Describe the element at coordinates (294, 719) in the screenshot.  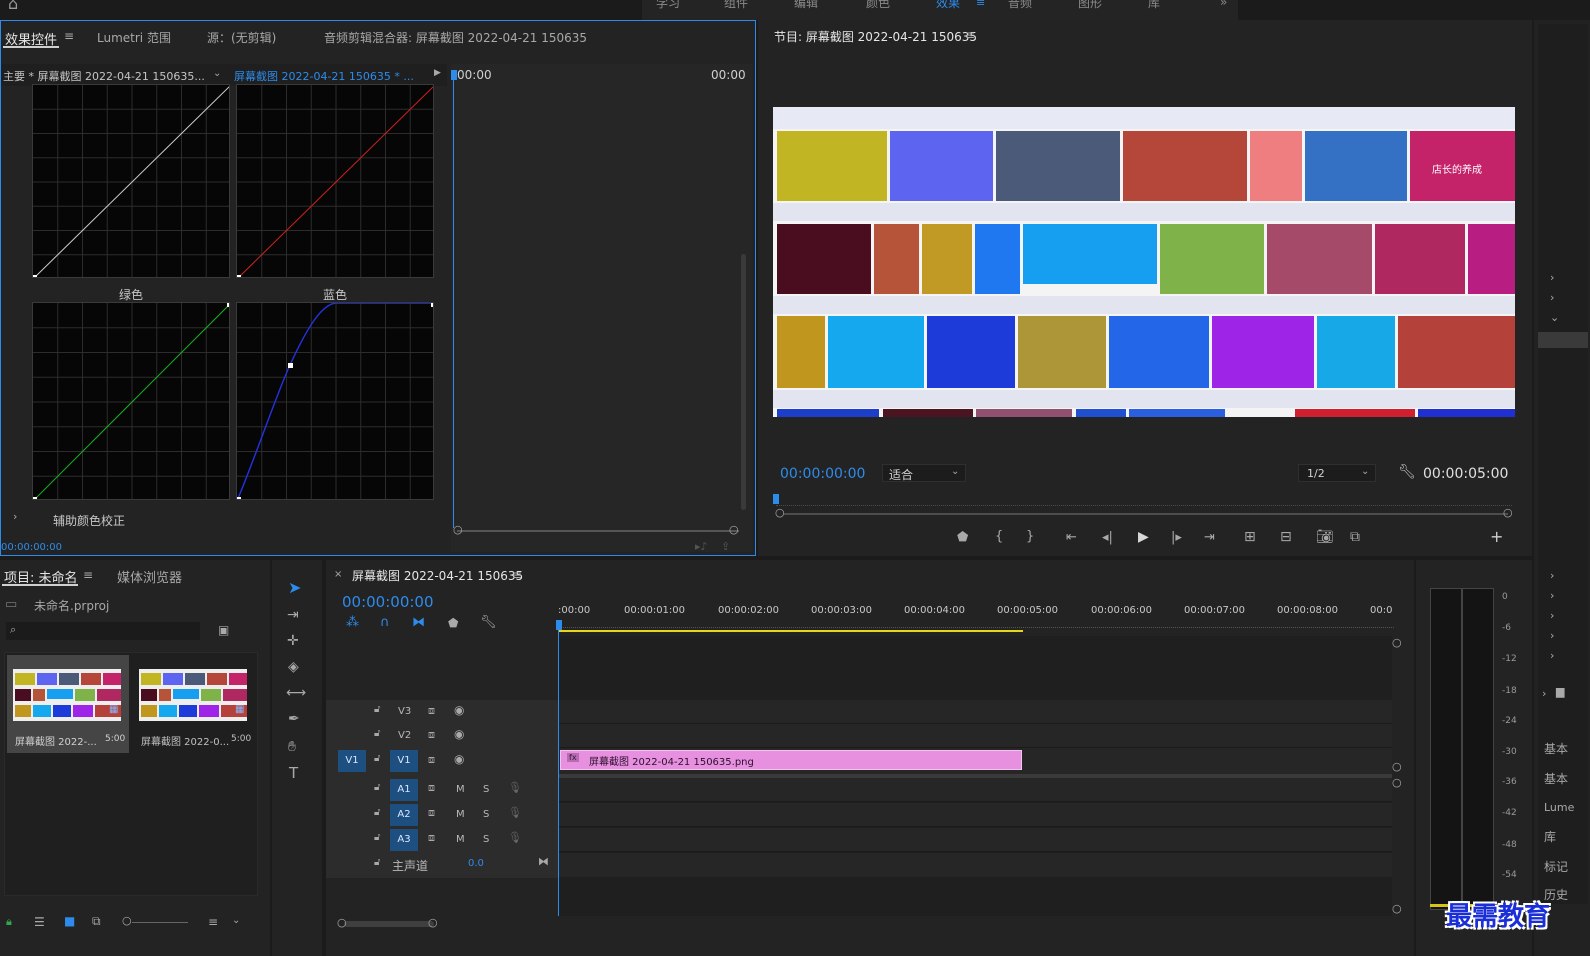
I see `pen-tool-icon: ✒` at that location.